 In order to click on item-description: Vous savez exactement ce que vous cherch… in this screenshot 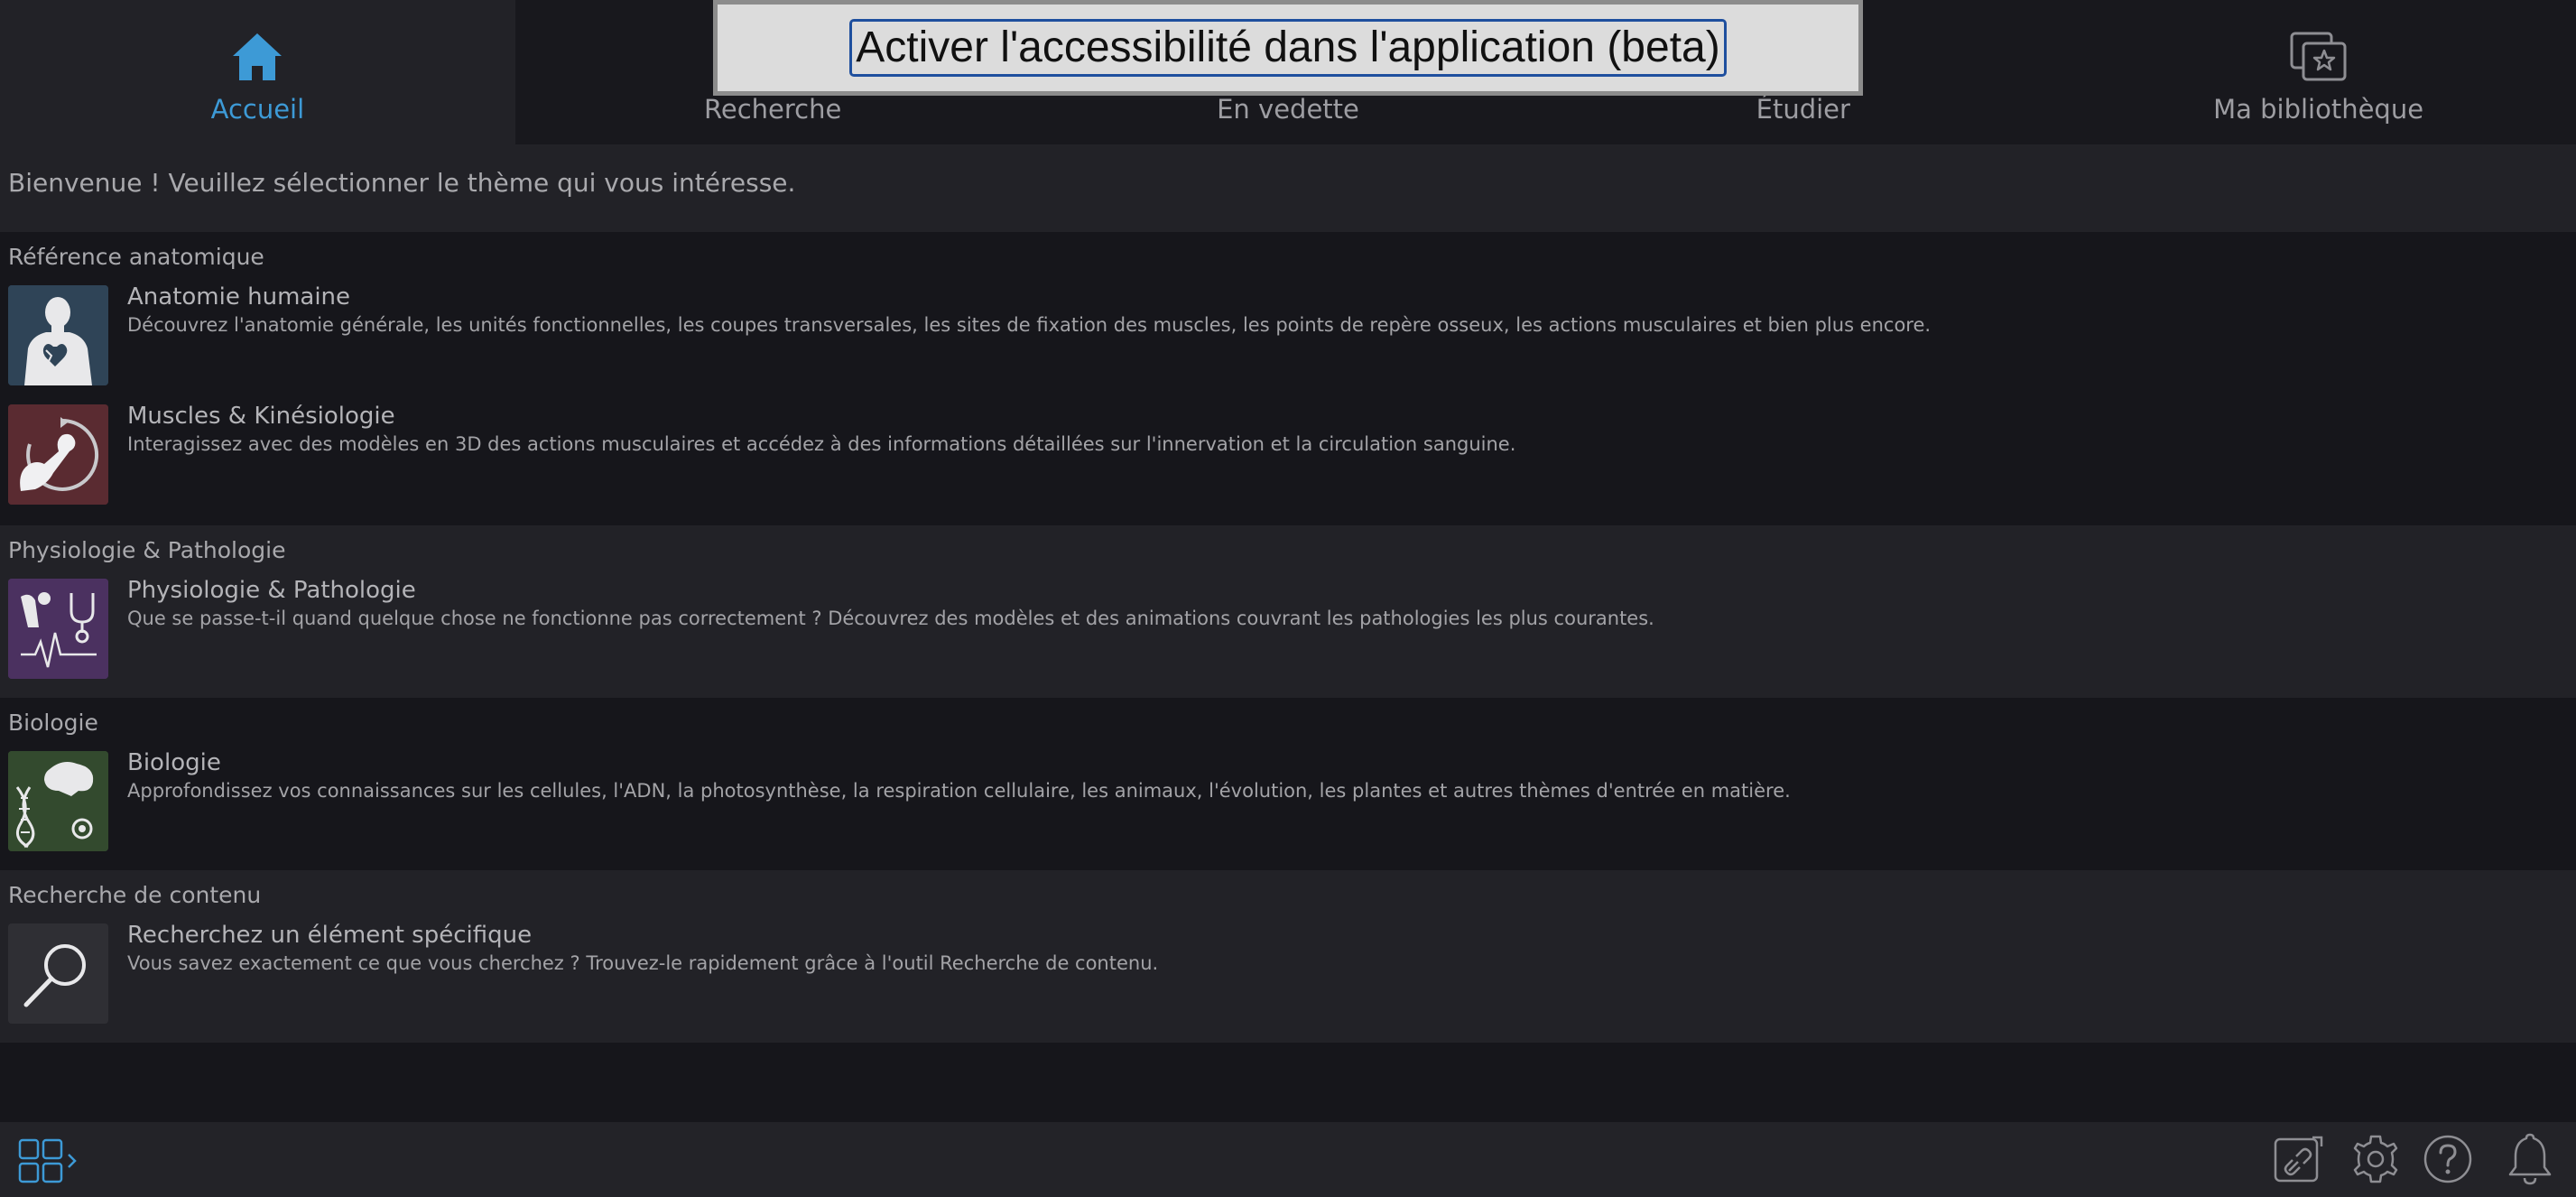, I will do `click(643, 963)`.